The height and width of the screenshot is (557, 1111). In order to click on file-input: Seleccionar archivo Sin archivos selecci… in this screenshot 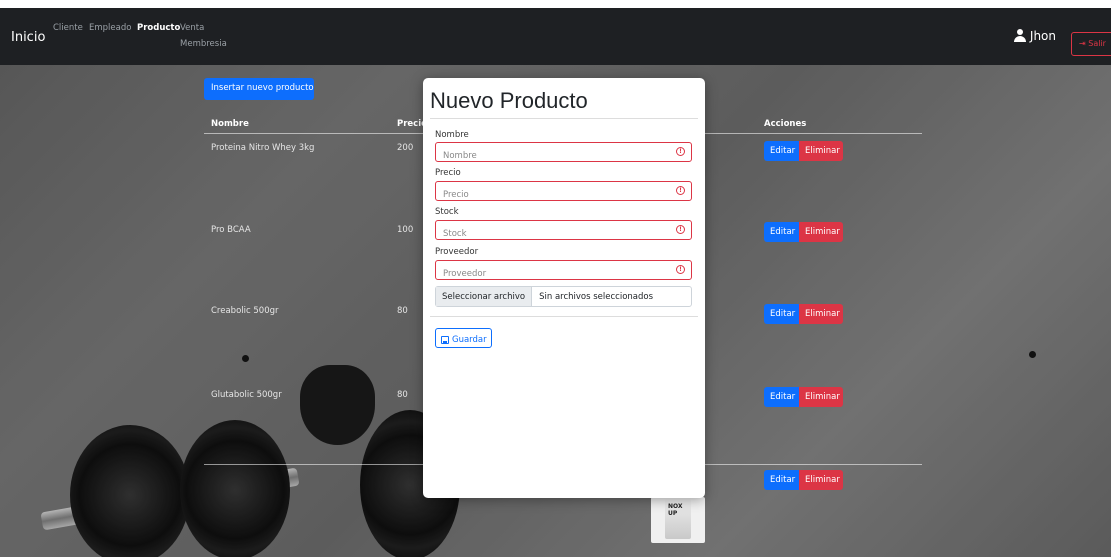, I will do `click(563, 296)`.